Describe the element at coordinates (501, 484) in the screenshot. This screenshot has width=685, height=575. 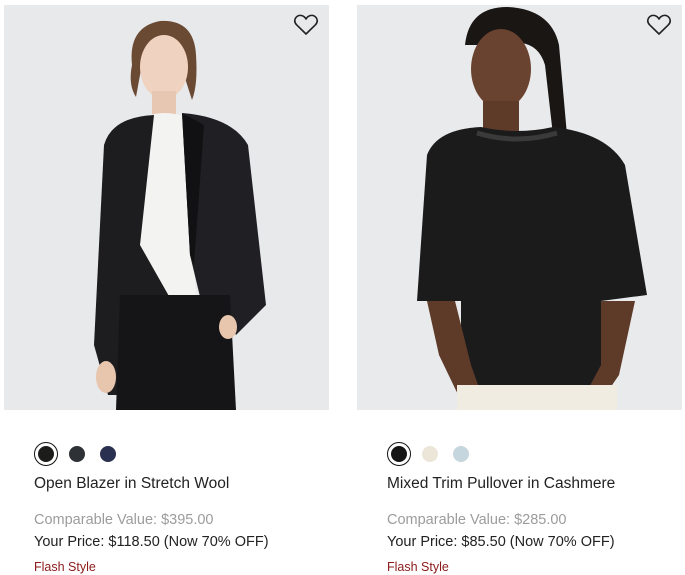
I see `product-name: Mixed Trim Pullover in Cashmere` at that location.